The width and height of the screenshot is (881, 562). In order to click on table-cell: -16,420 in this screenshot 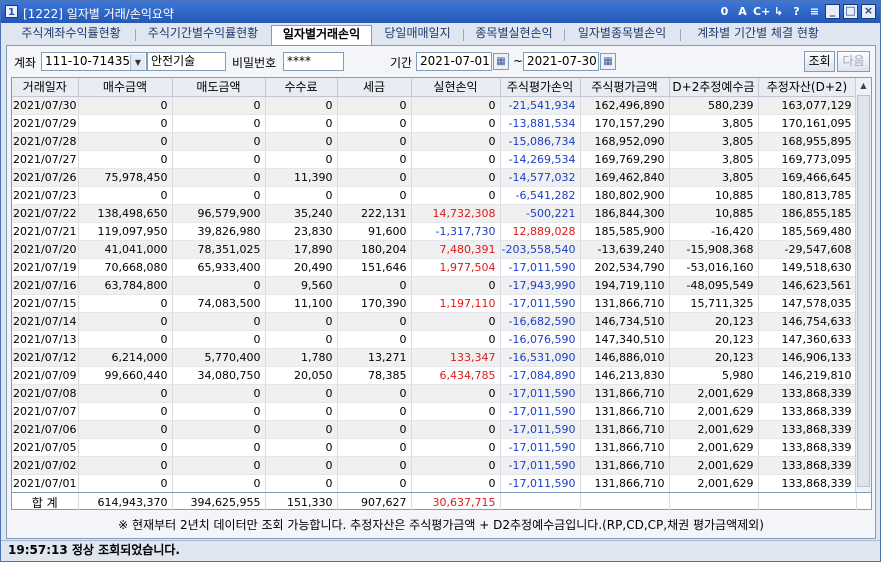, I will do `click(714, 231)`.